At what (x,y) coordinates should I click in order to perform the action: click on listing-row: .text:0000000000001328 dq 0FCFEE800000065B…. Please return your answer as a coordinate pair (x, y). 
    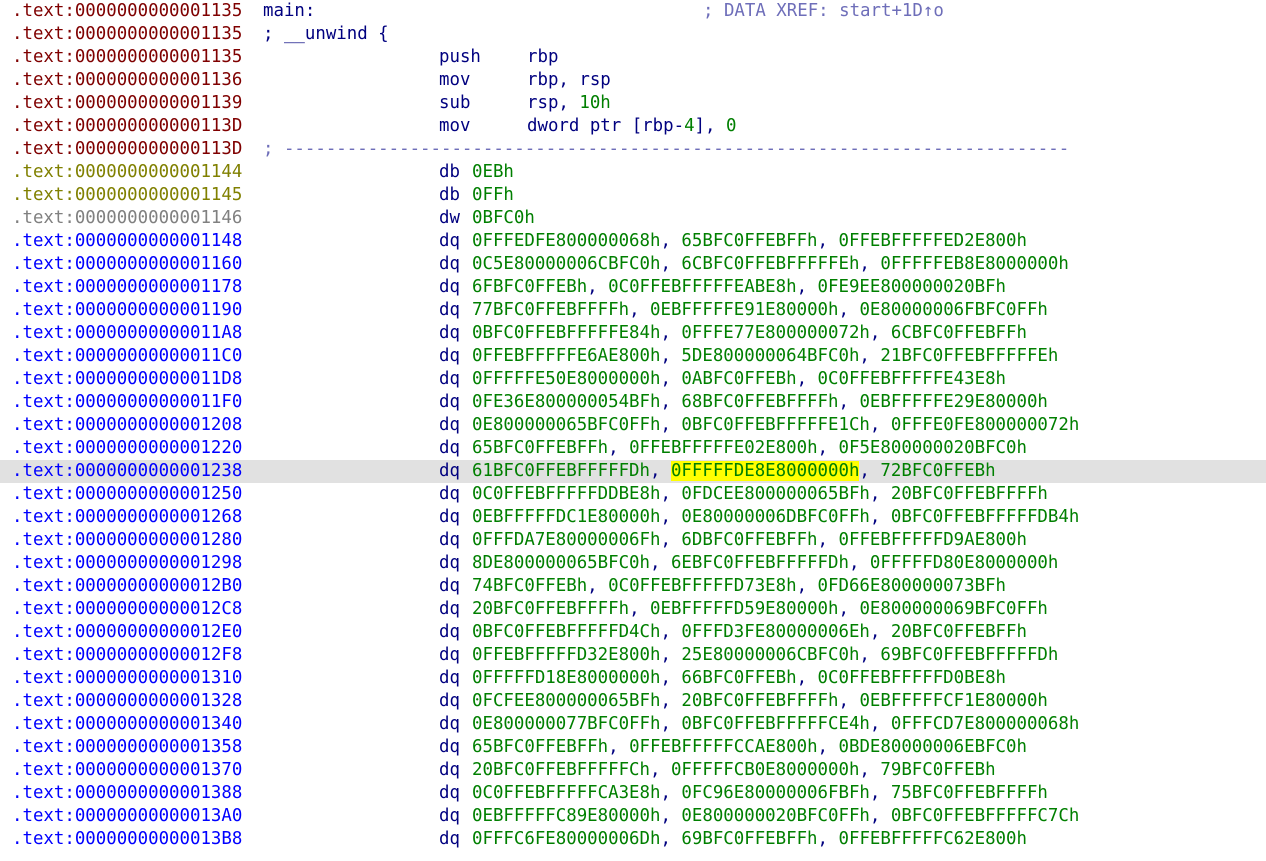
    Looking at the image, I should click on (633, 701).